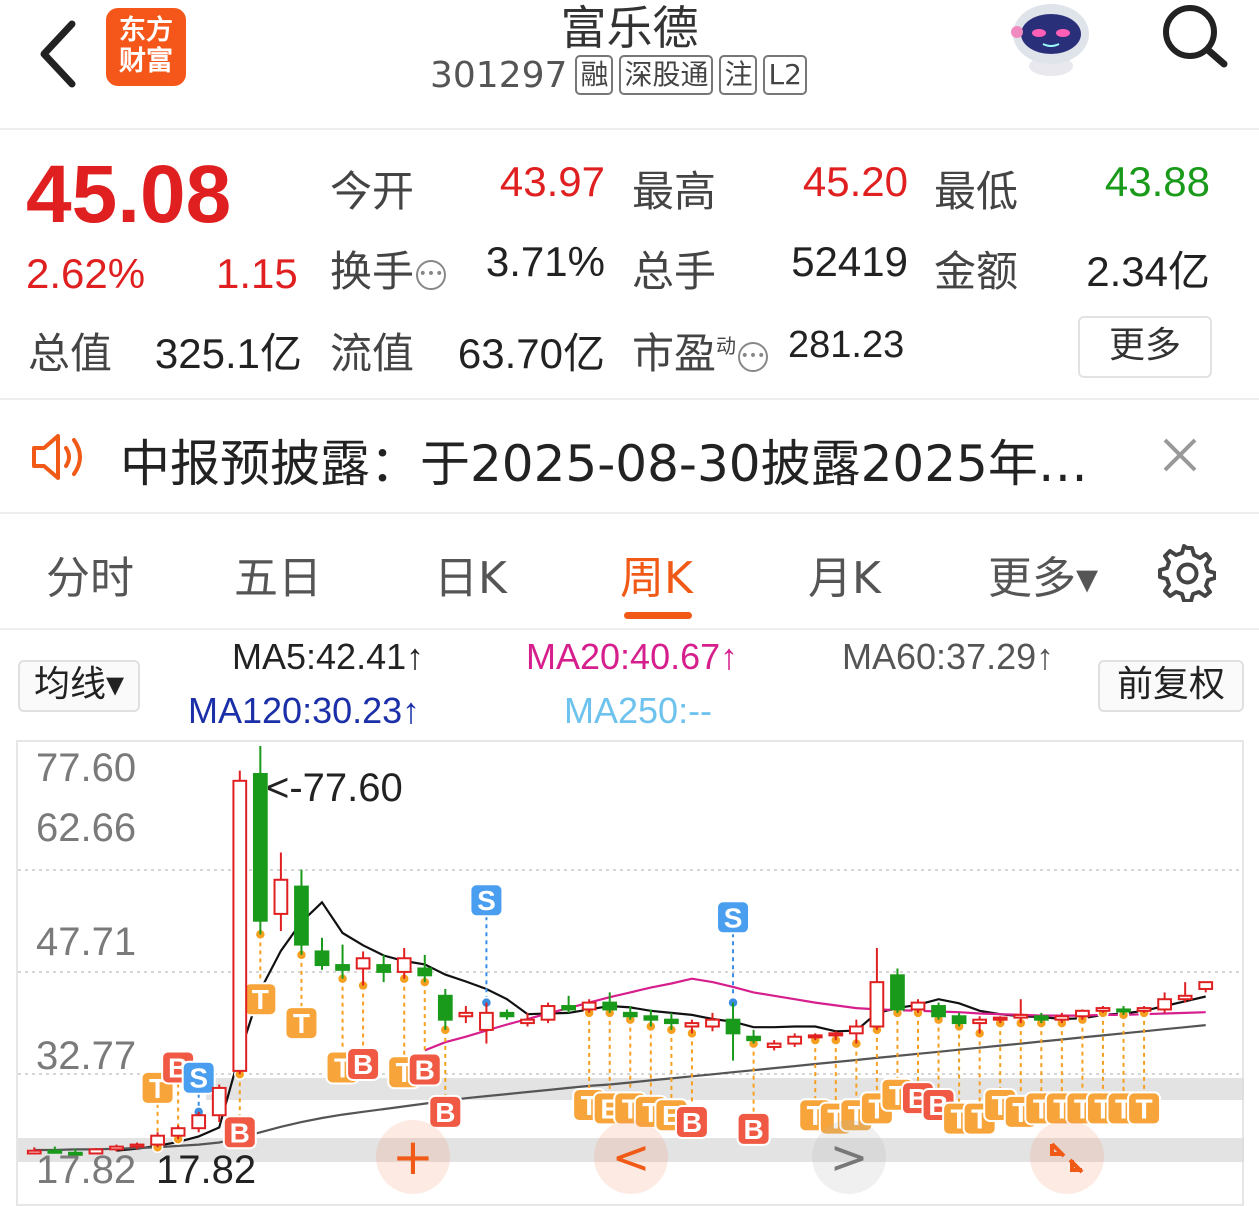 Image resolution: width=1259 pixels, height=1206 pixels. Describe the element at coordinates (1043, 574) in the screenshot. I see `tab-more: 更多▾` at that location.